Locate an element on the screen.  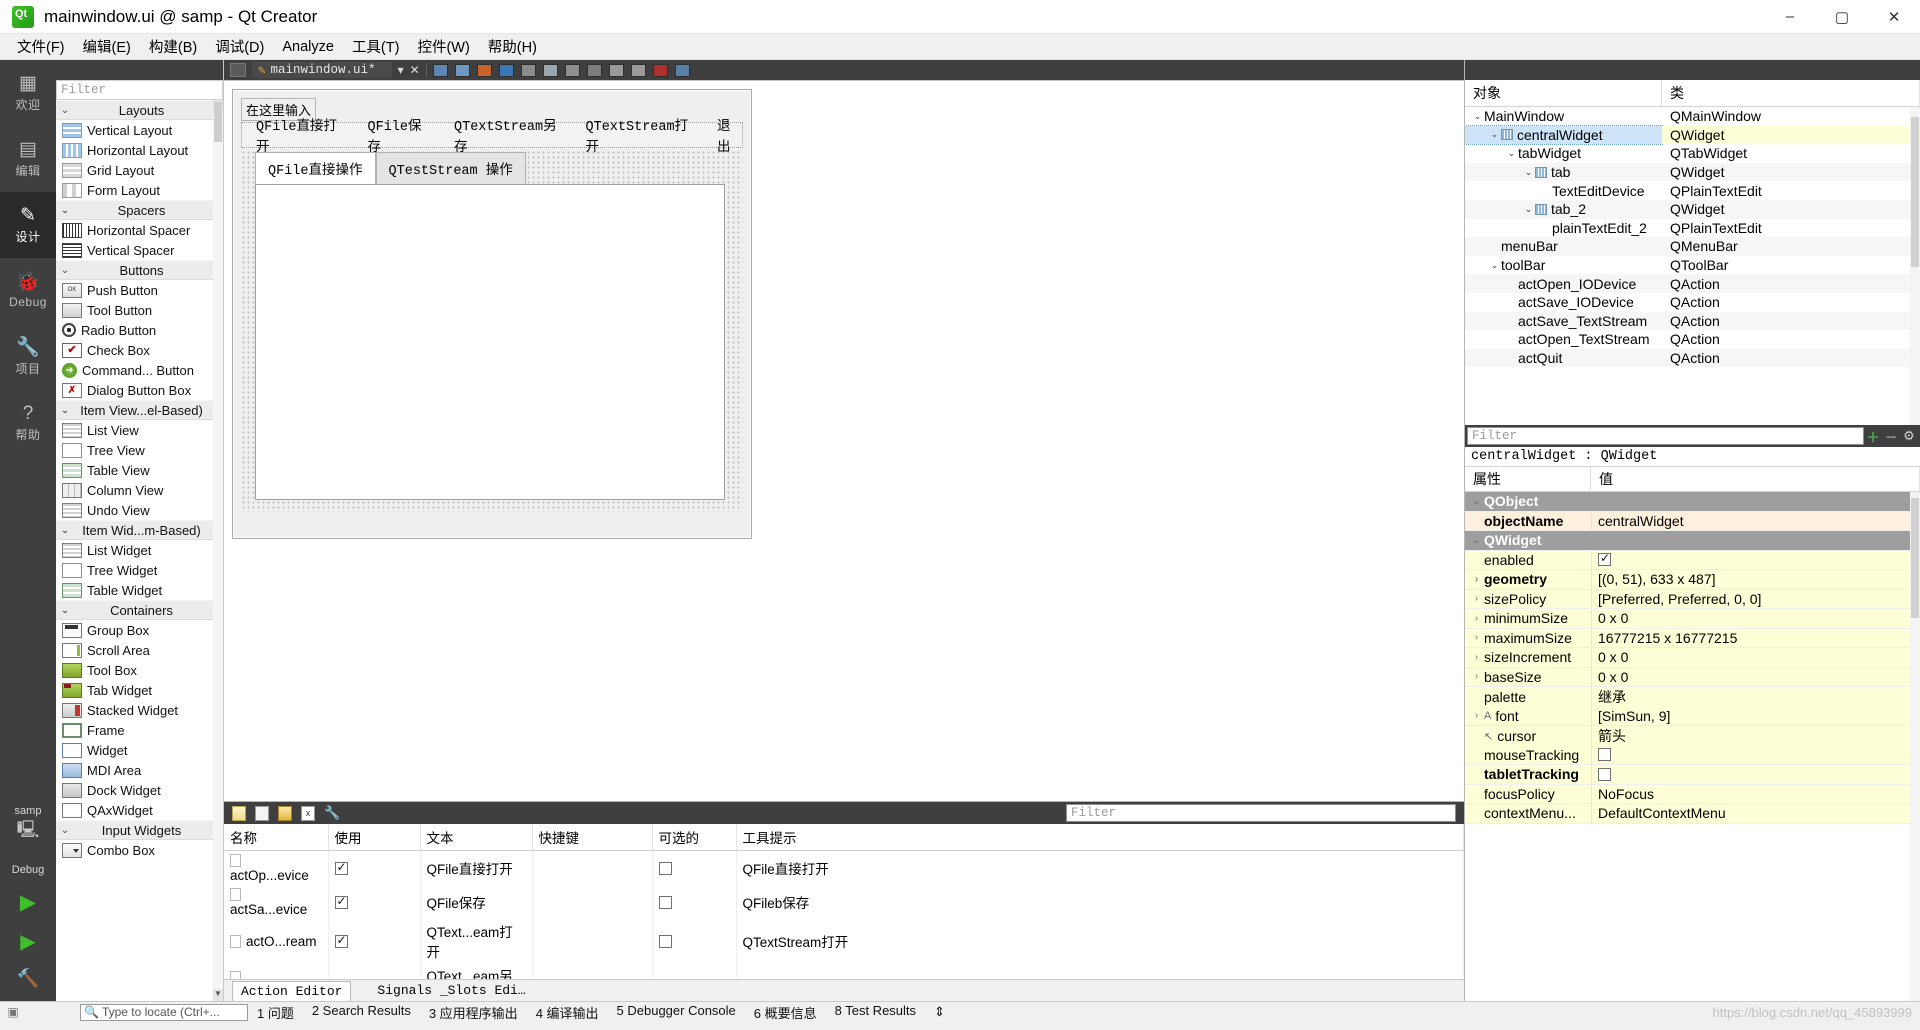
widget-item-Widget: Widget is located at coordinates (139, 750).